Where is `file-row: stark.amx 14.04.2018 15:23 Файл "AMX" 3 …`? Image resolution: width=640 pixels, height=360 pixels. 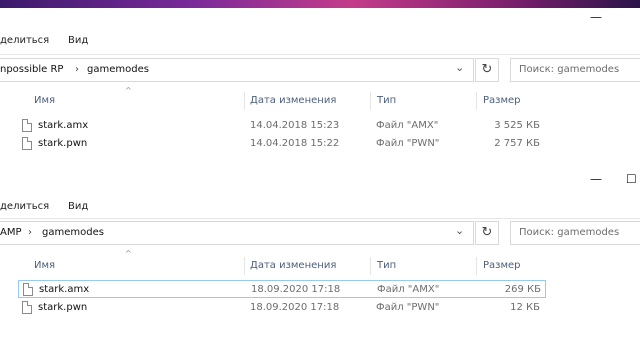
file-row: stark.amx 14.04.2018 15:23 Файл "AMX" 3 … is located at coordinates (282, 126).